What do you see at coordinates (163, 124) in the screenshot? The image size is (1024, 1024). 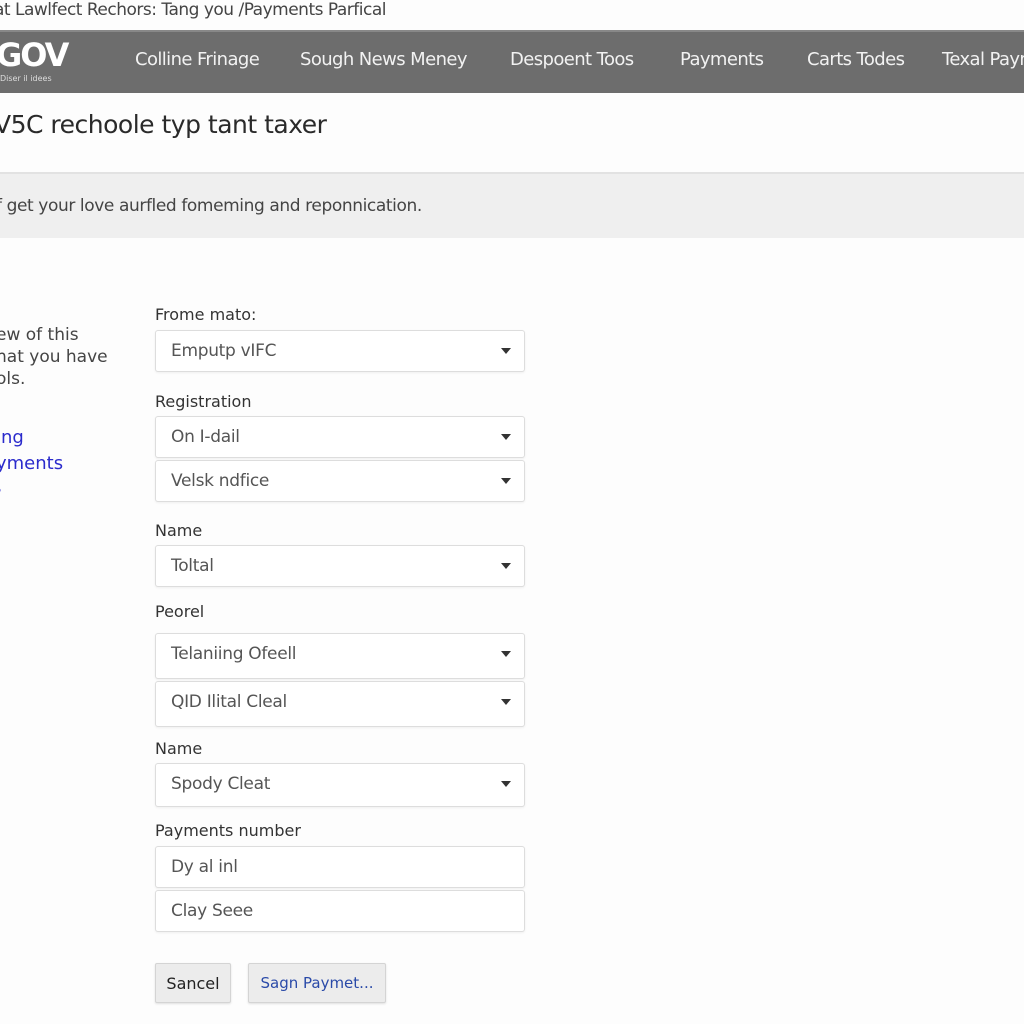 I see `page-title: V5C rechoole typ tant taxer` at bounding box center [163, 124].